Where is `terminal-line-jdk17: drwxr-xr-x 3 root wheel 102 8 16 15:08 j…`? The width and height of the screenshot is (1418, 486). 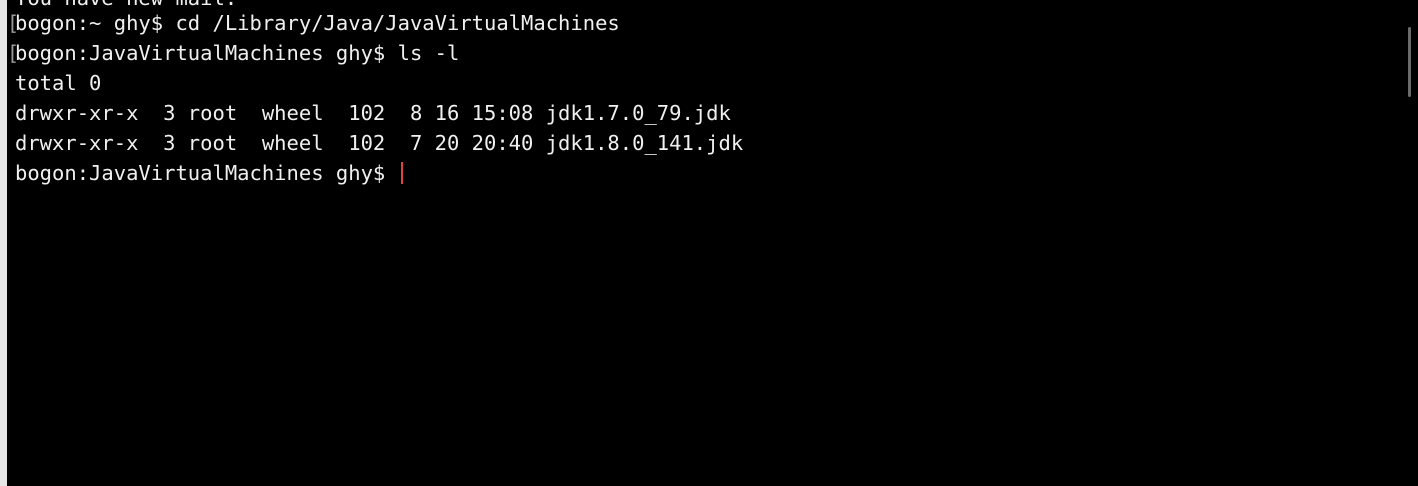 terminal-line-jdk17: drwxr-xr-x 3 root wheel 102 8 16 15:08 j… is located at coordinates (373, 113).